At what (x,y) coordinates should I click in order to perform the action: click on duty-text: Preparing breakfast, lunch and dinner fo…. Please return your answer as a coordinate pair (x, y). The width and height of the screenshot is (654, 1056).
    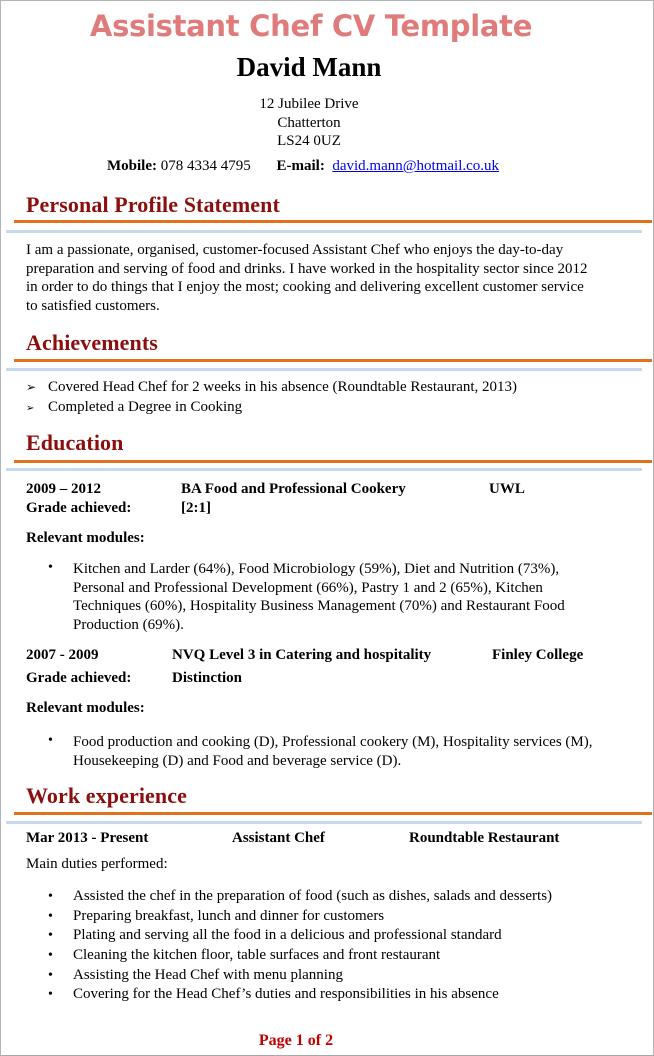
    Looking at the image, I should click on (229, 916).